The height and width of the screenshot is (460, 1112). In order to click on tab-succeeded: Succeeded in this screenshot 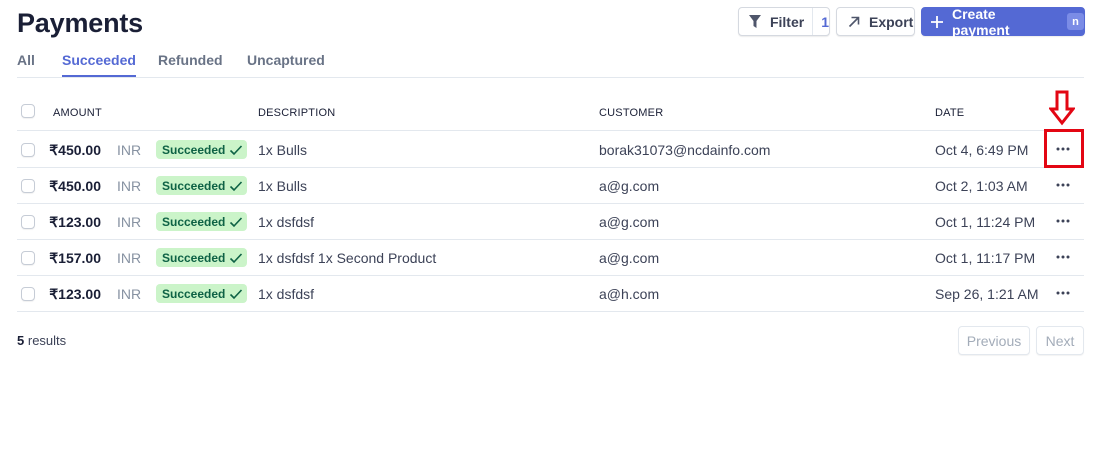, I will do `click(99, 64)`.